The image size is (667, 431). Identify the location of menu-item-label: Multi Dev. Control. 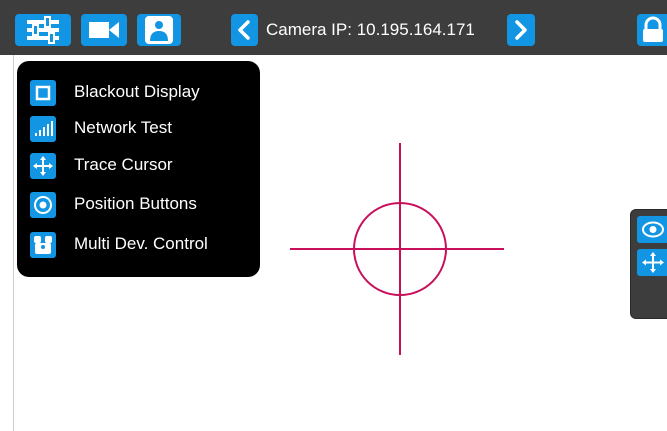
(141, 243).